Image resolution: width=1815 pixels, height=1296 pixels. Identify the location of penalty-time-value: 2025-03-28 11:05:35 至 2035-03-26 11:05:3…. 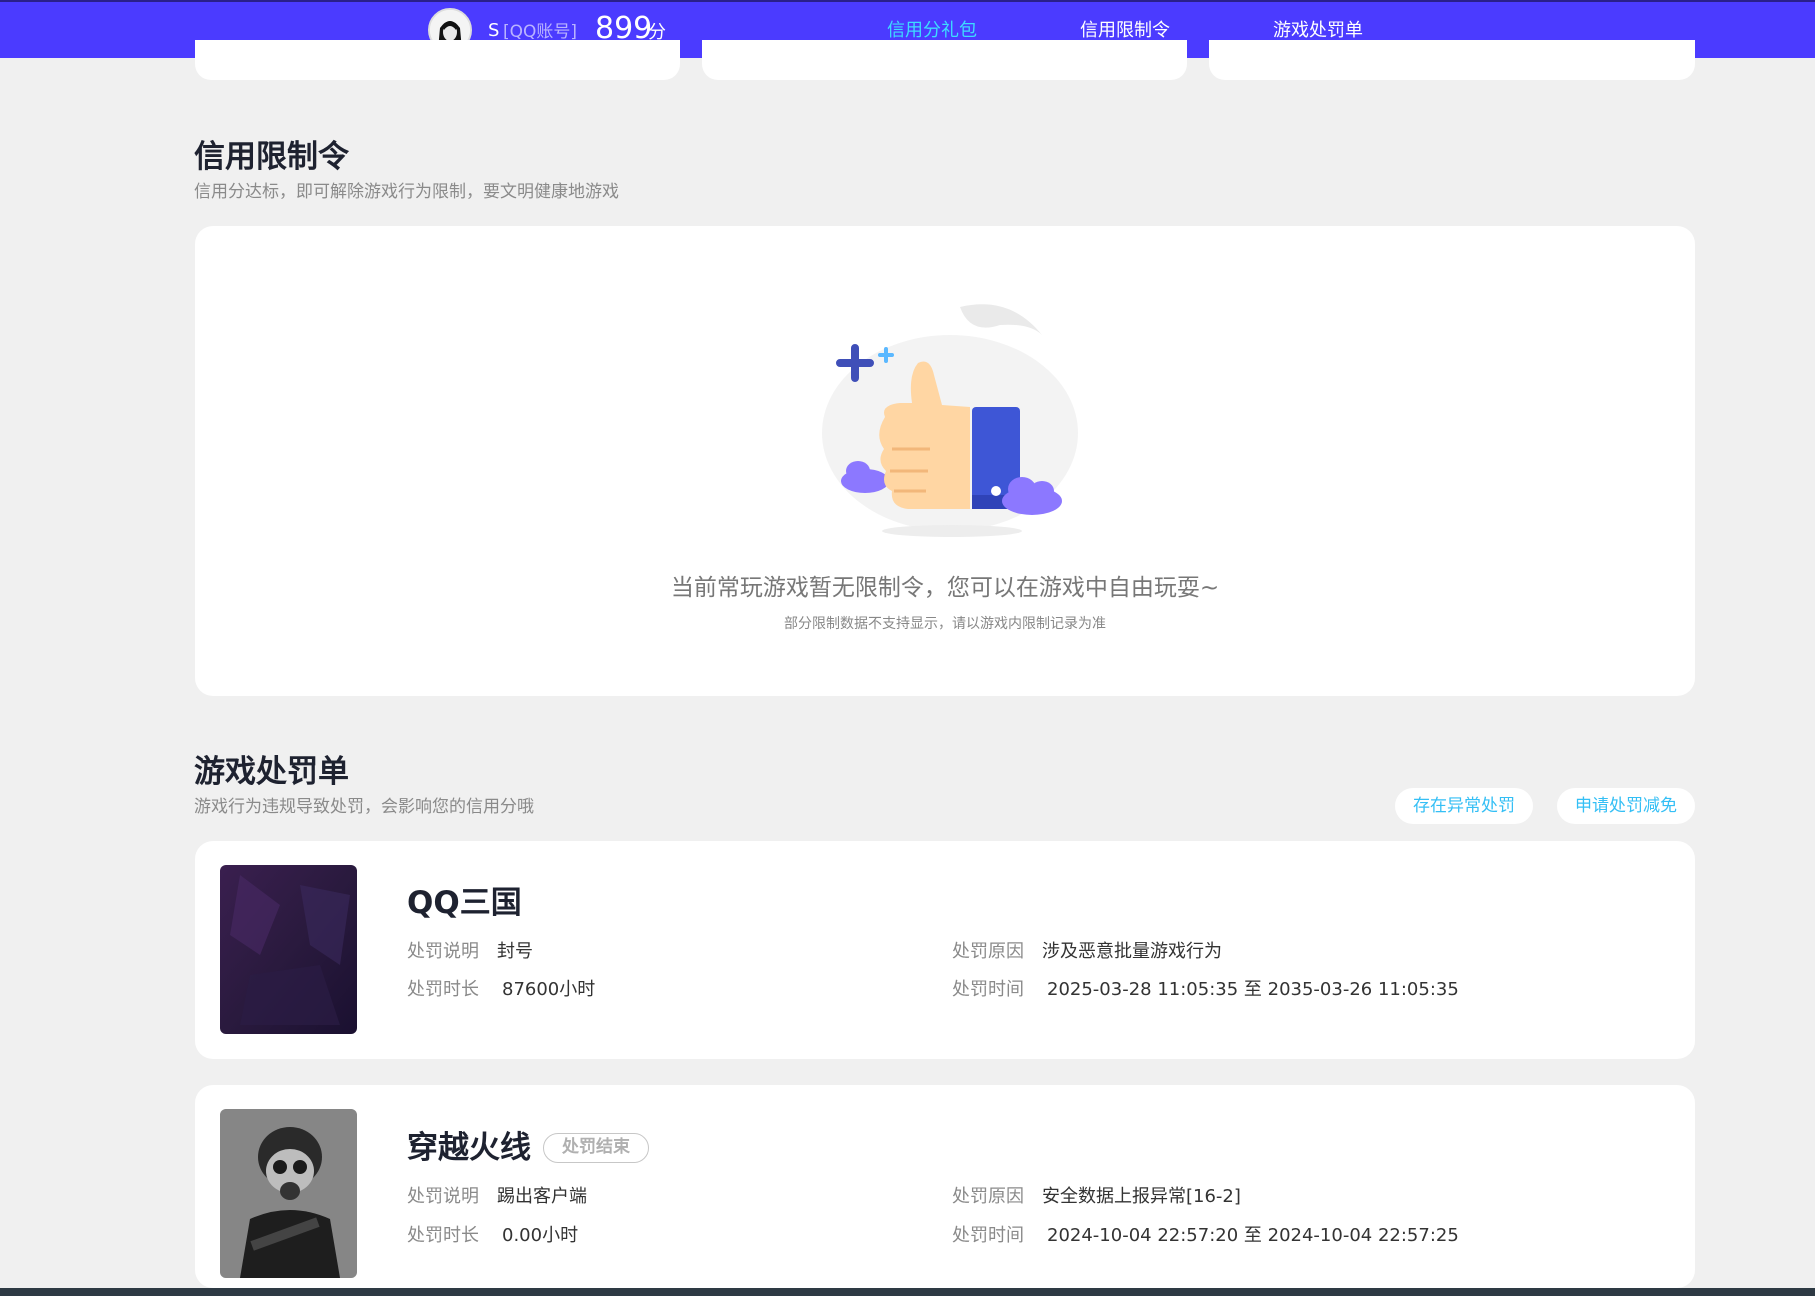
(1253, 989).